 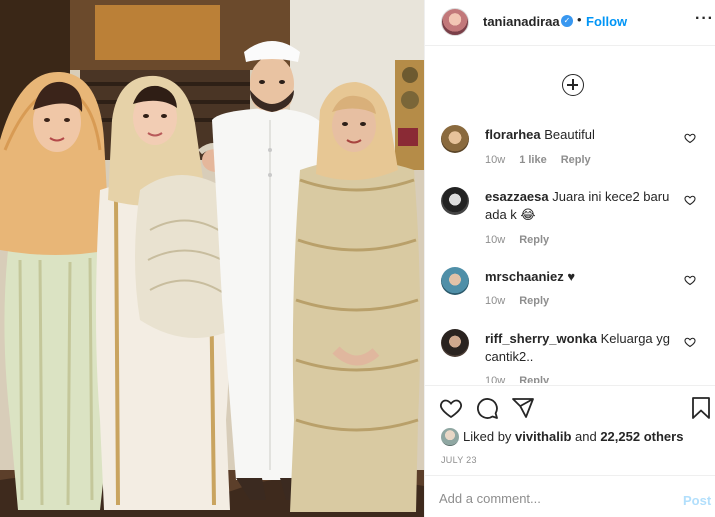 What do you see at coordinates (641, 436) in the screenshot?
I see `likes-count: 22,252 others` at bounding box center [641, 436].